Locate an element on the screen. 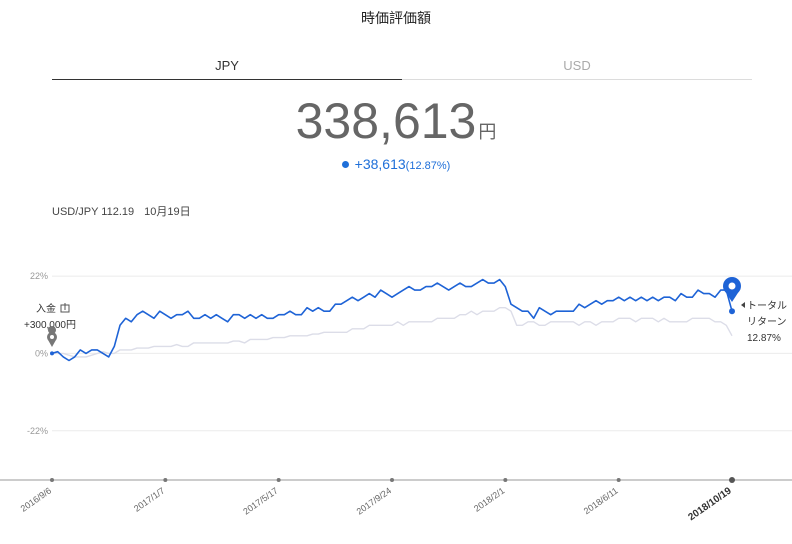 This screenshot has width=792, height=544. chart-series is located at coordinates (392, 320).